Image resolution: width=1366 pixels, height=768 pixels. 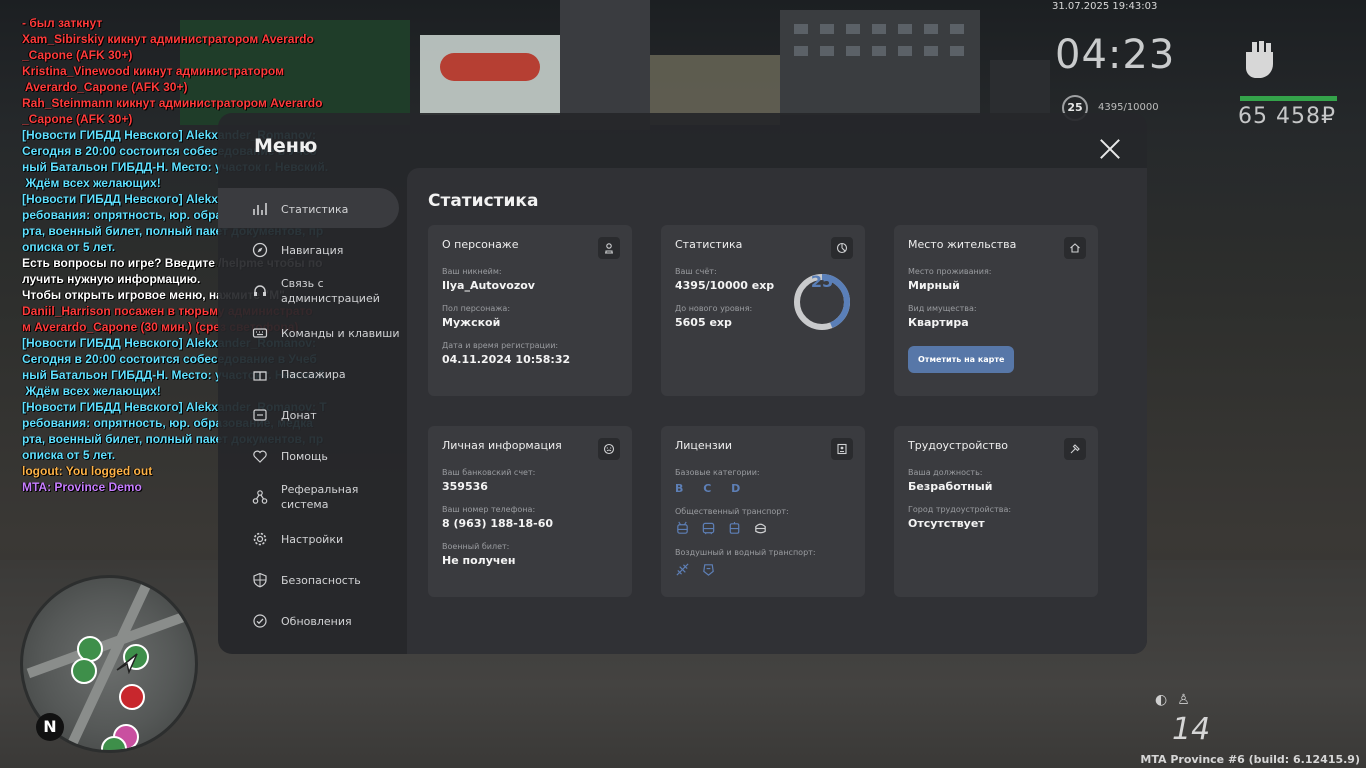 I want to click on field-label: Базовые категории:, so click(x=717, y=472).